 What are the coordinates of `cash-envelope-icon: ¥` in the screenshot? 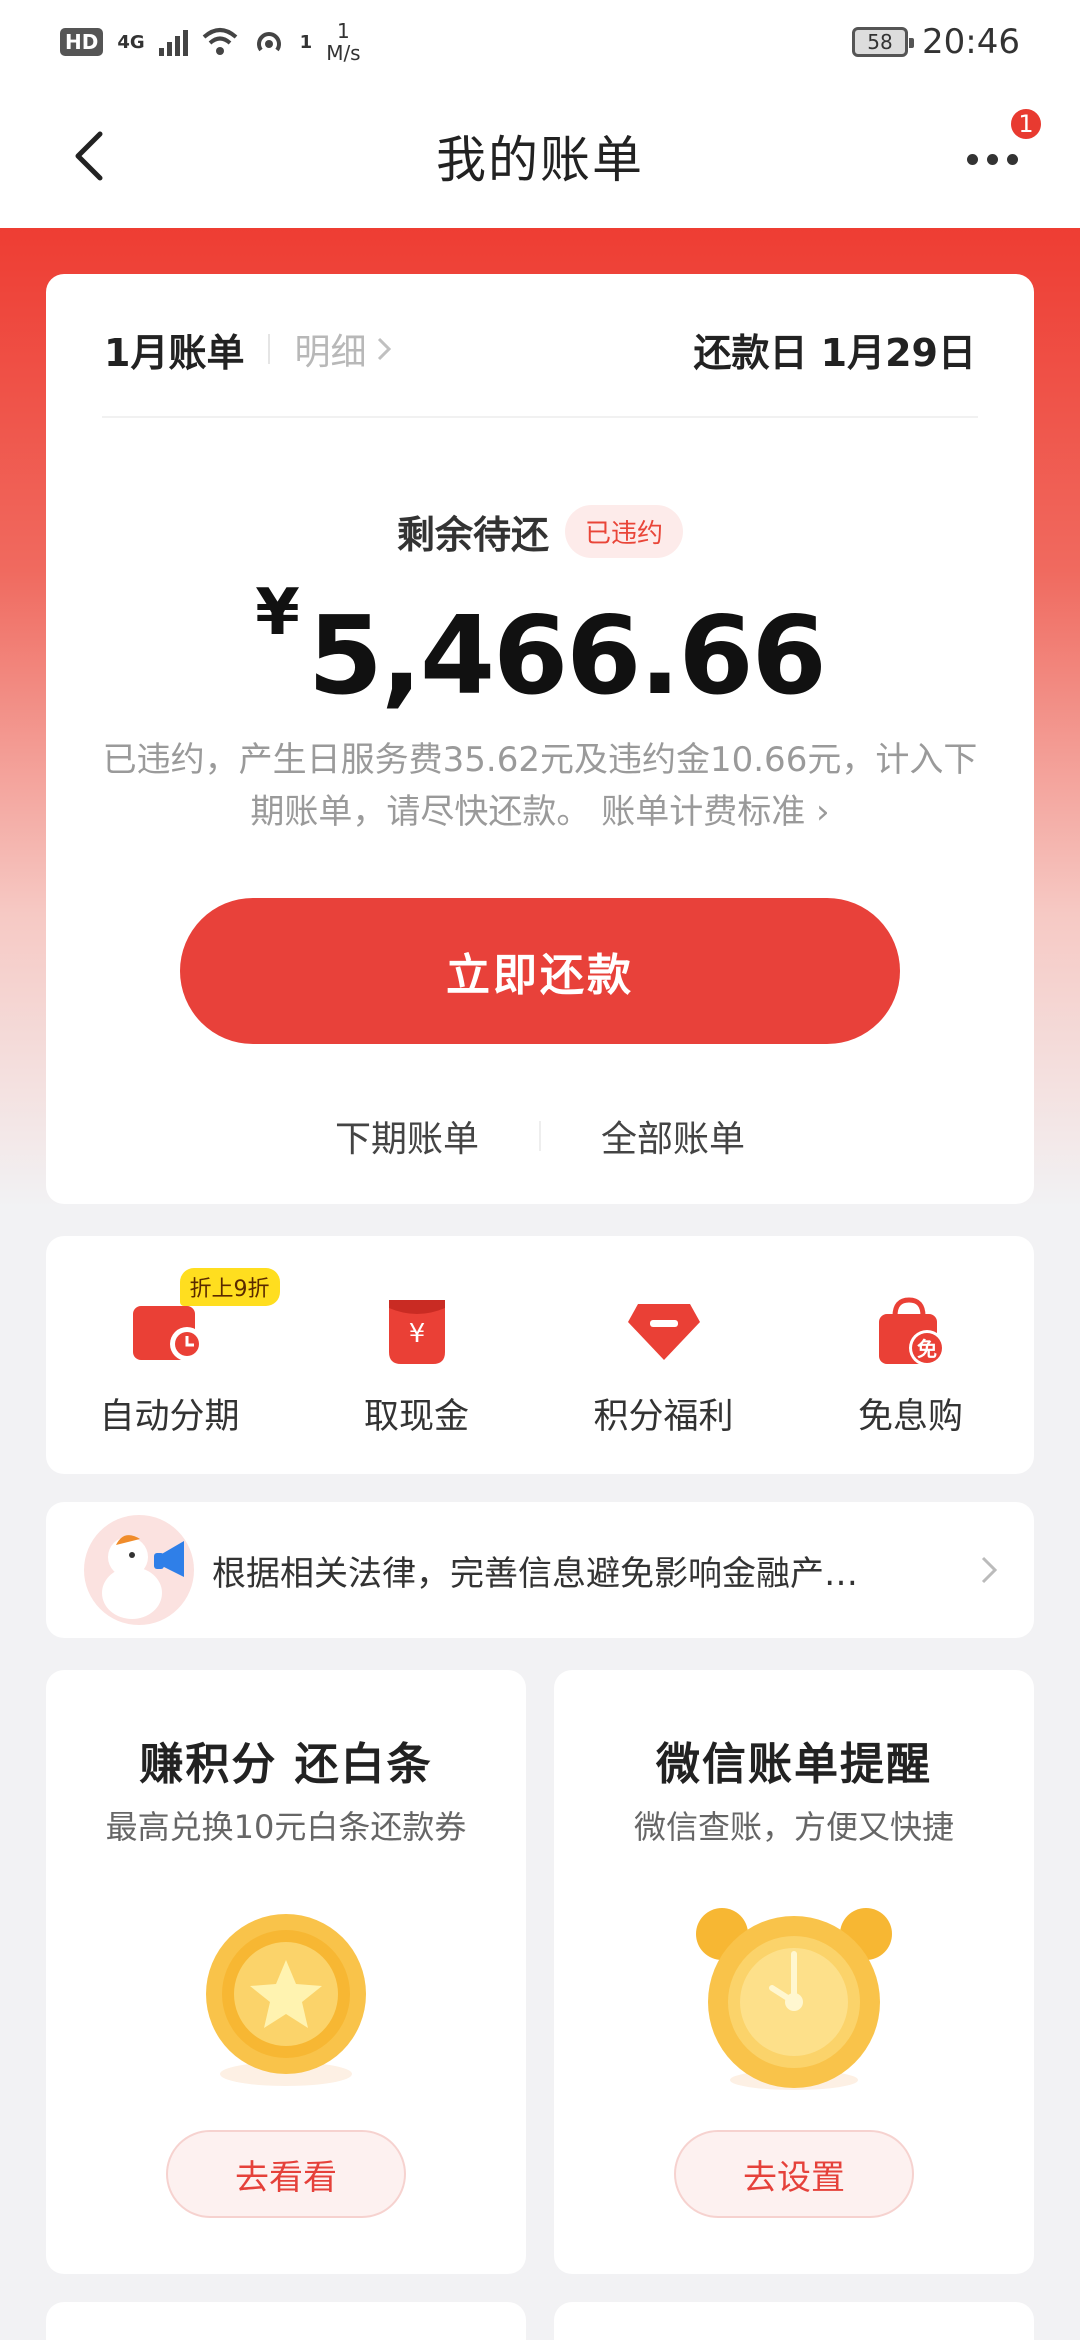 It's located at (417, 1332).